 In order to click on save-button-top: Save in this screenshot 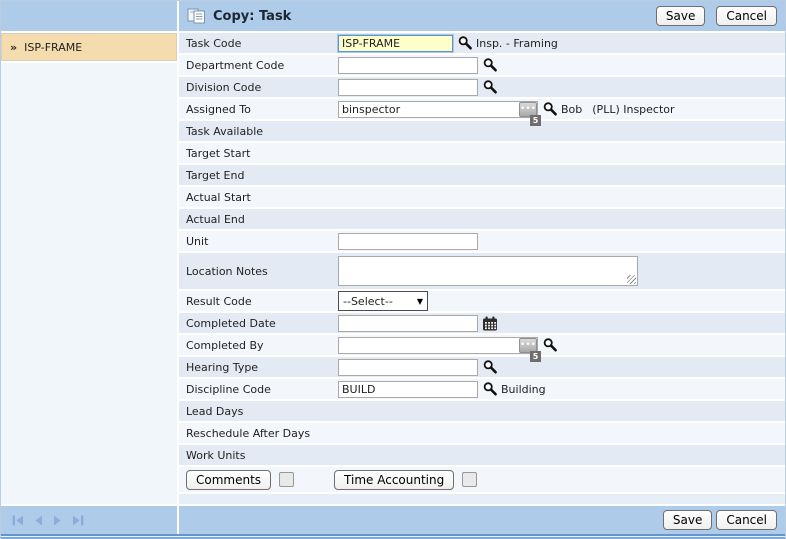, I will do `click(680, 16)`.